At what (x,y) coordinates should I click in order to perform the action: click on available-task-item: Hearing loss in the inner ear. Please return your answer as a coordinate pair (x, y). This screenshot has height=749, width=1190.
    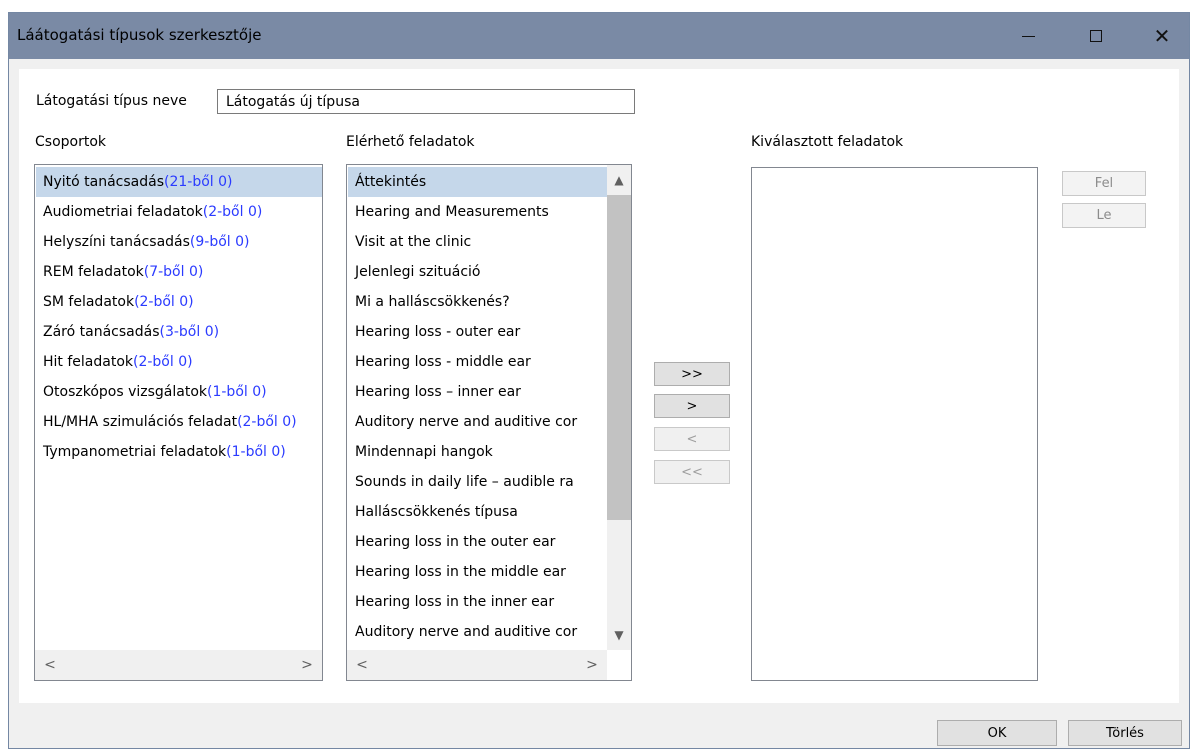
    Looking at the image, I should click on (477, 602).